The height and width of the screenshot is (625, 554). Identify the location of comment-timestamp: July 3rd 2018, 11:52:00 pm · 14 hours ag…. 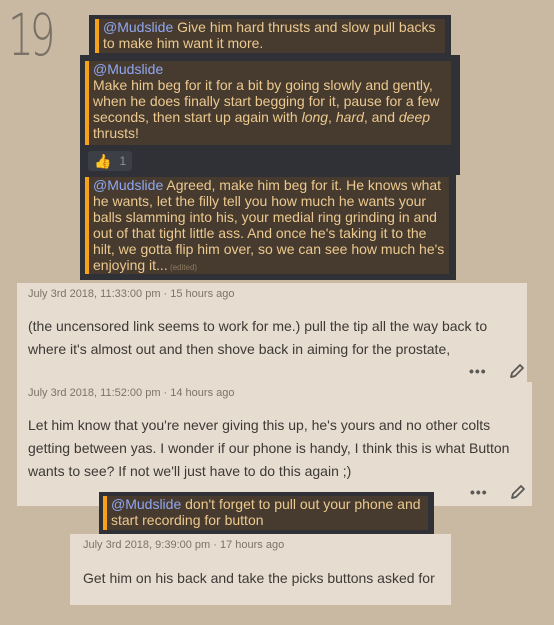
(131, 393).